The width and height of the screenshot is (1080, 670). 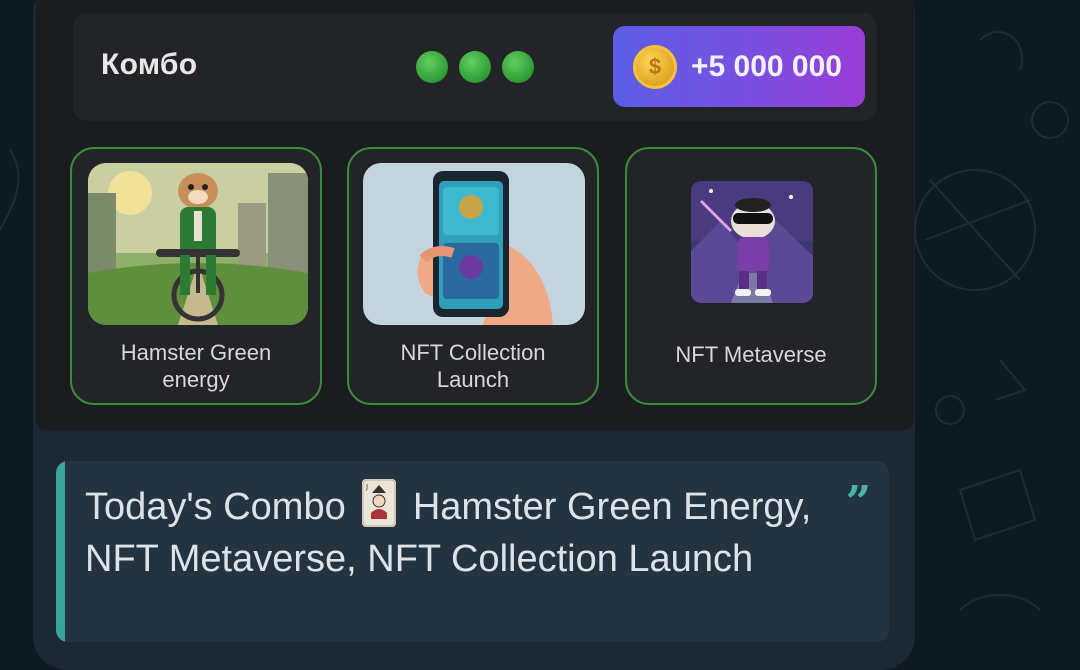 What do you see at coordinates (60, 551) in the screenshot?
I see `quote-accent-bar` at bounding box center [60, 551].